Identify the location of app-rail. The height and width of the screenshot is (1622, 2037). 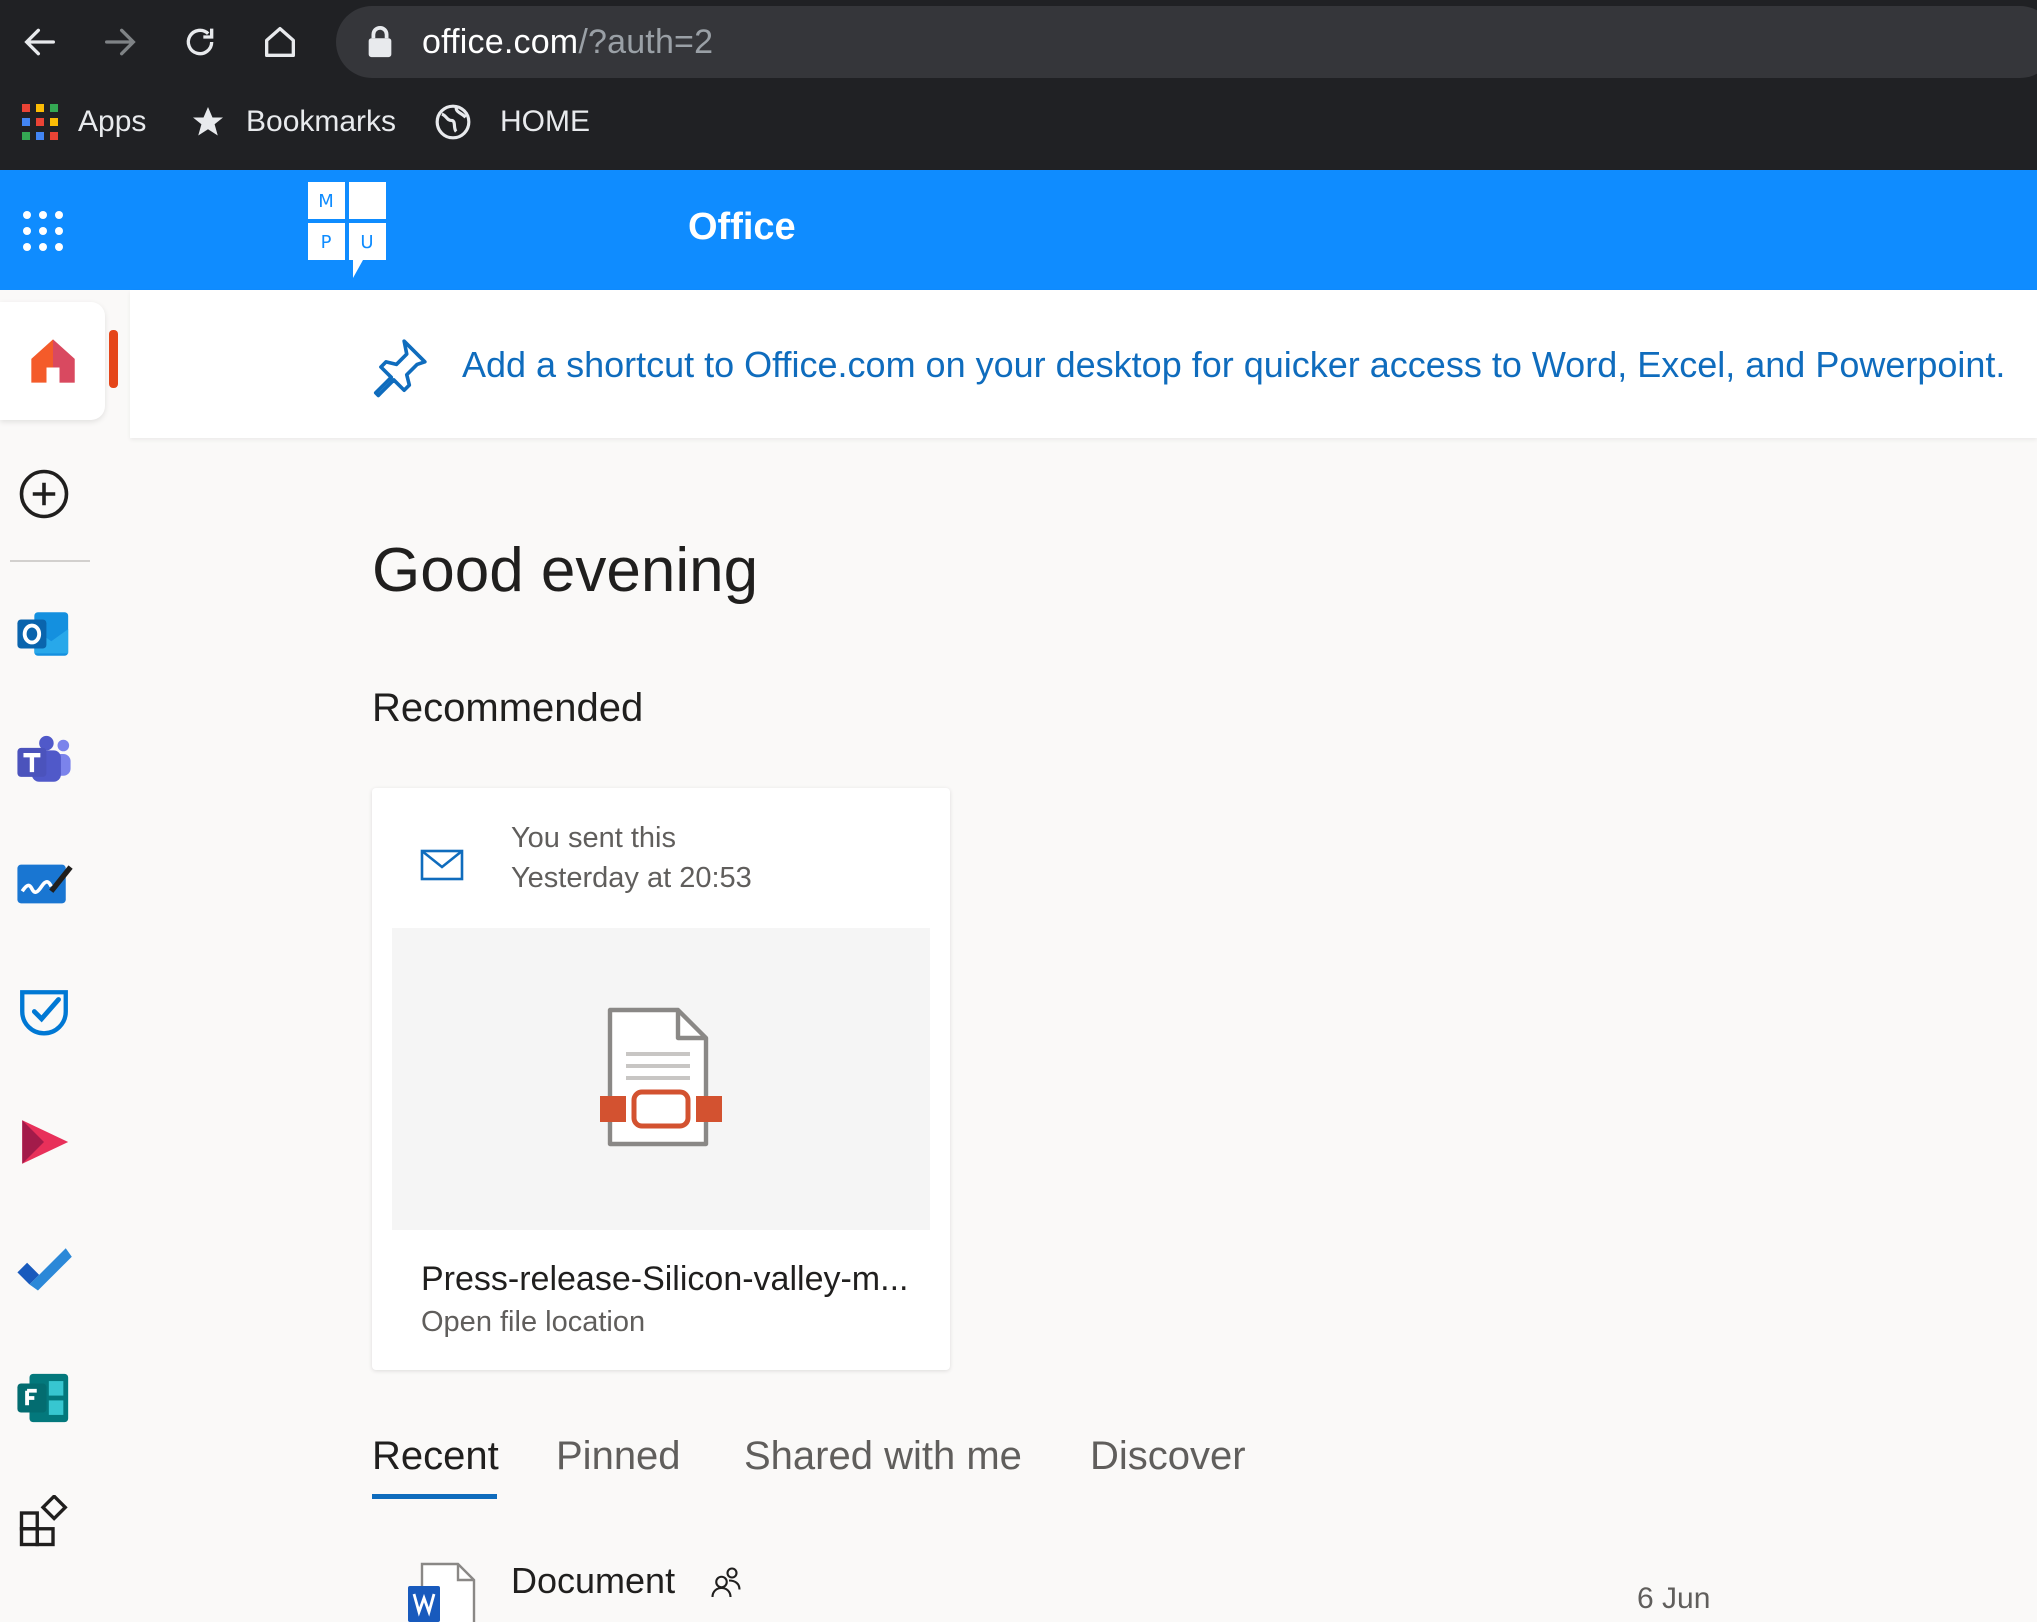
(65, 947).